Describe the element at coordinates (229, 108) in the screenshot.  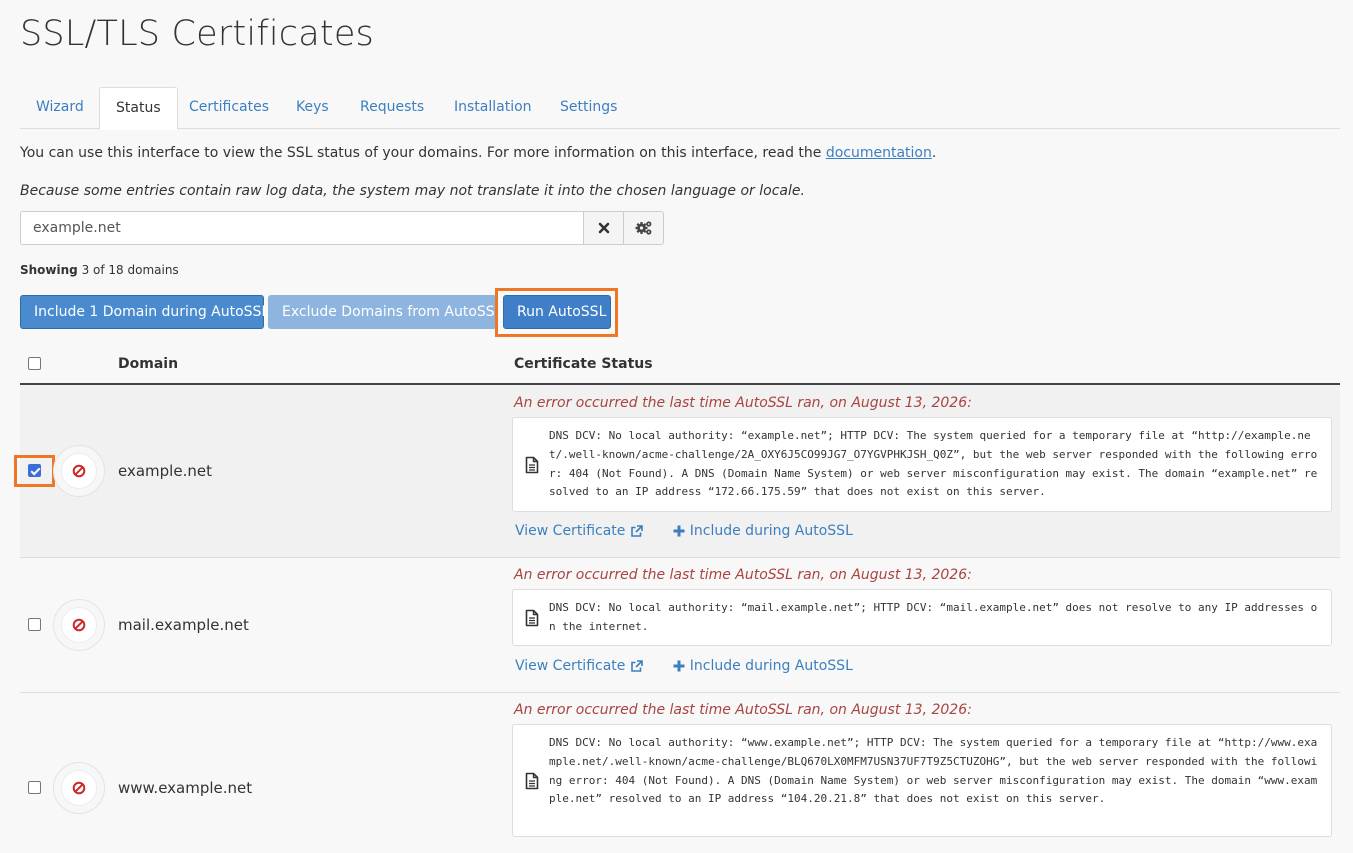
I see `tab-certificates: Certificates` at that location.